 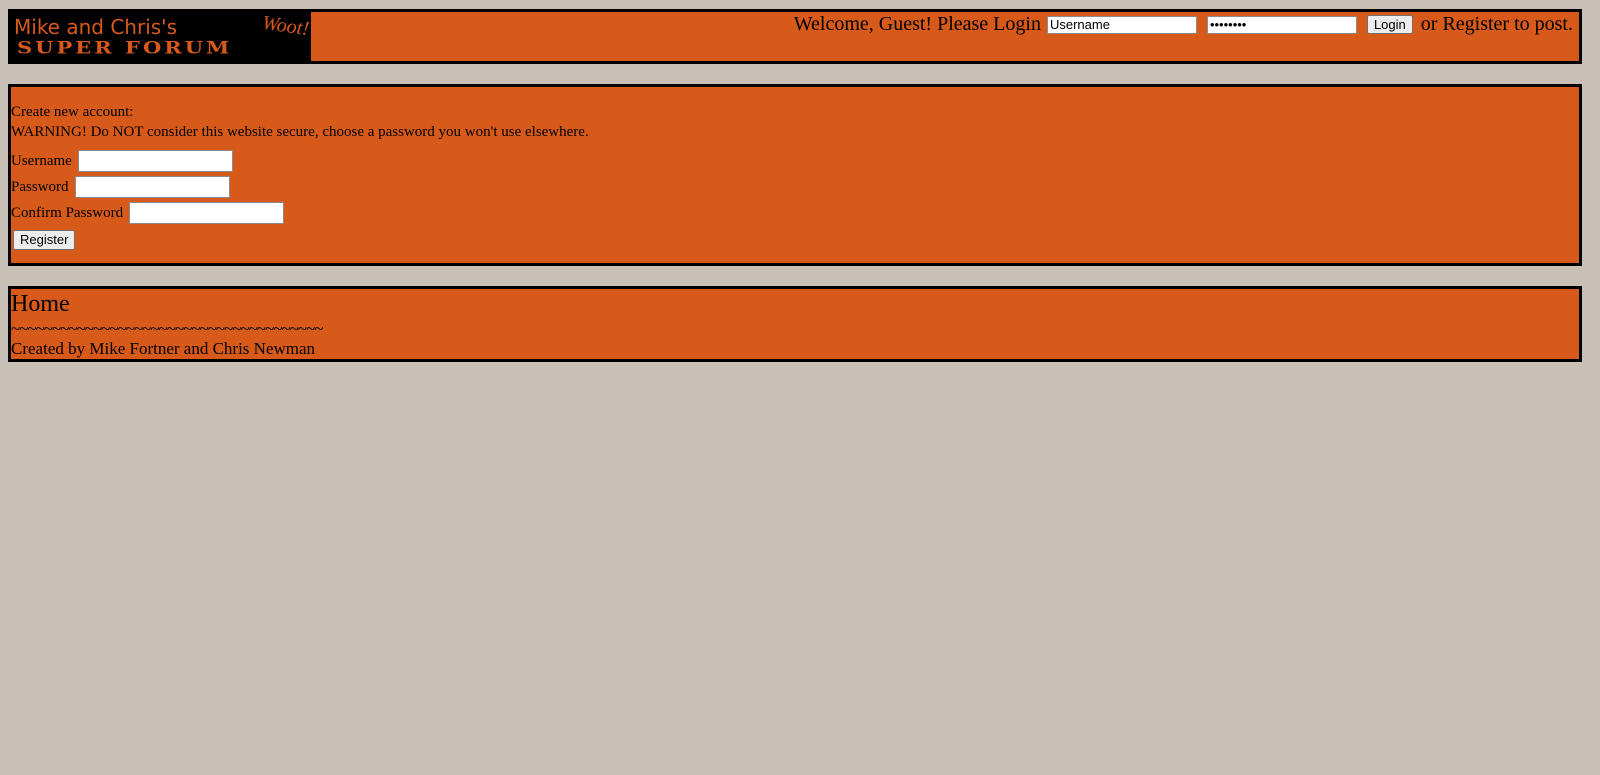 I want to click on password-row: Password, so click(x=300, y=187).